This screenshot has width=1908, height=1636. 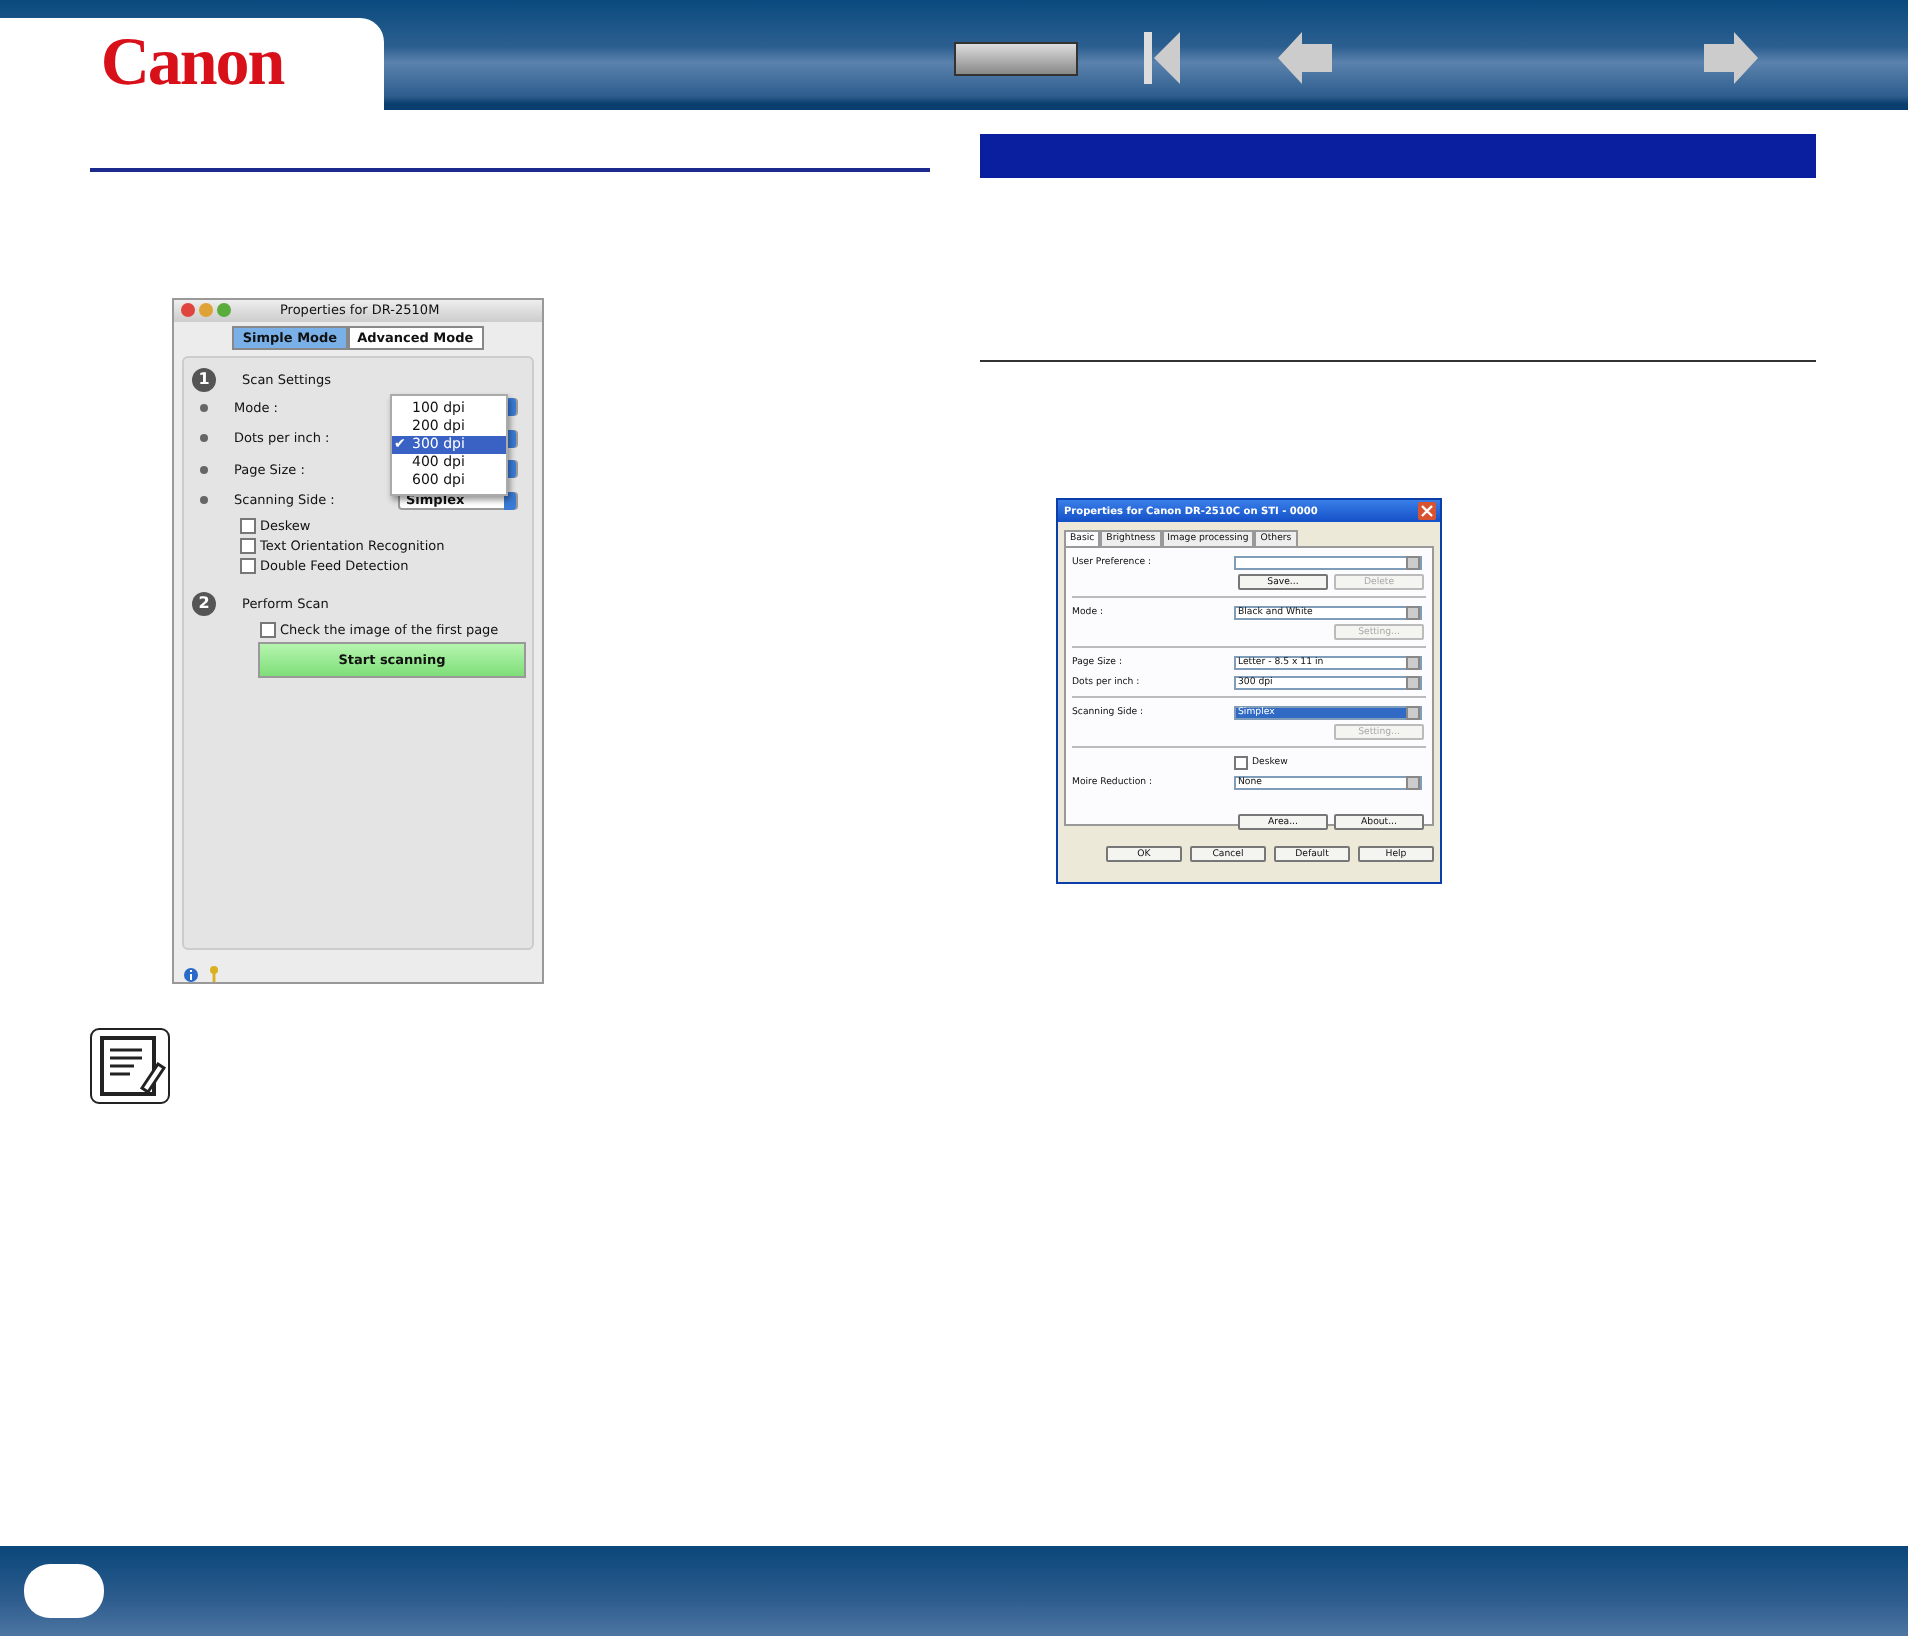 What do you see at coordinates (204, 379) in the screenshot?
I see `step-number: 1` at bounding box center [204, 379].